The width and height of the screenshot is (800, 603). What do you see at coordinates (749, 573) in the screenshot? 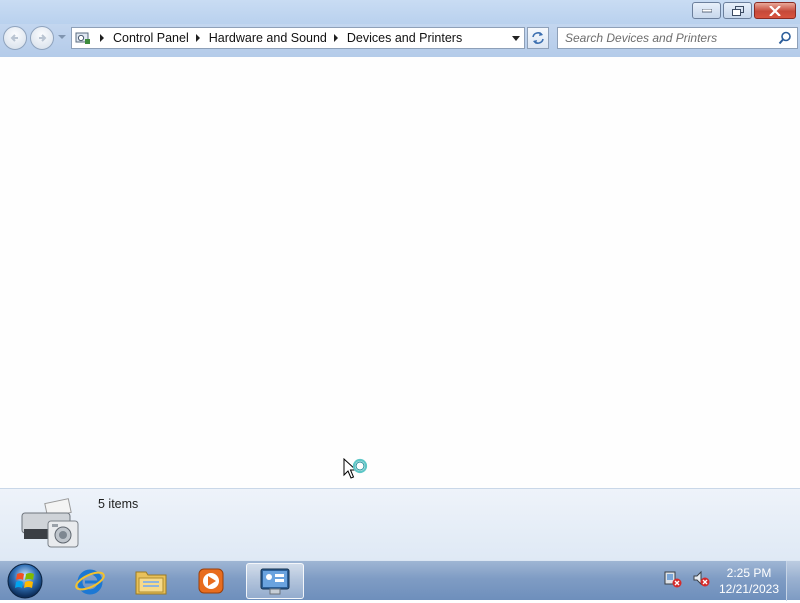
I see `clock-time: 2:25 PM` at bounding box center [749, 573].